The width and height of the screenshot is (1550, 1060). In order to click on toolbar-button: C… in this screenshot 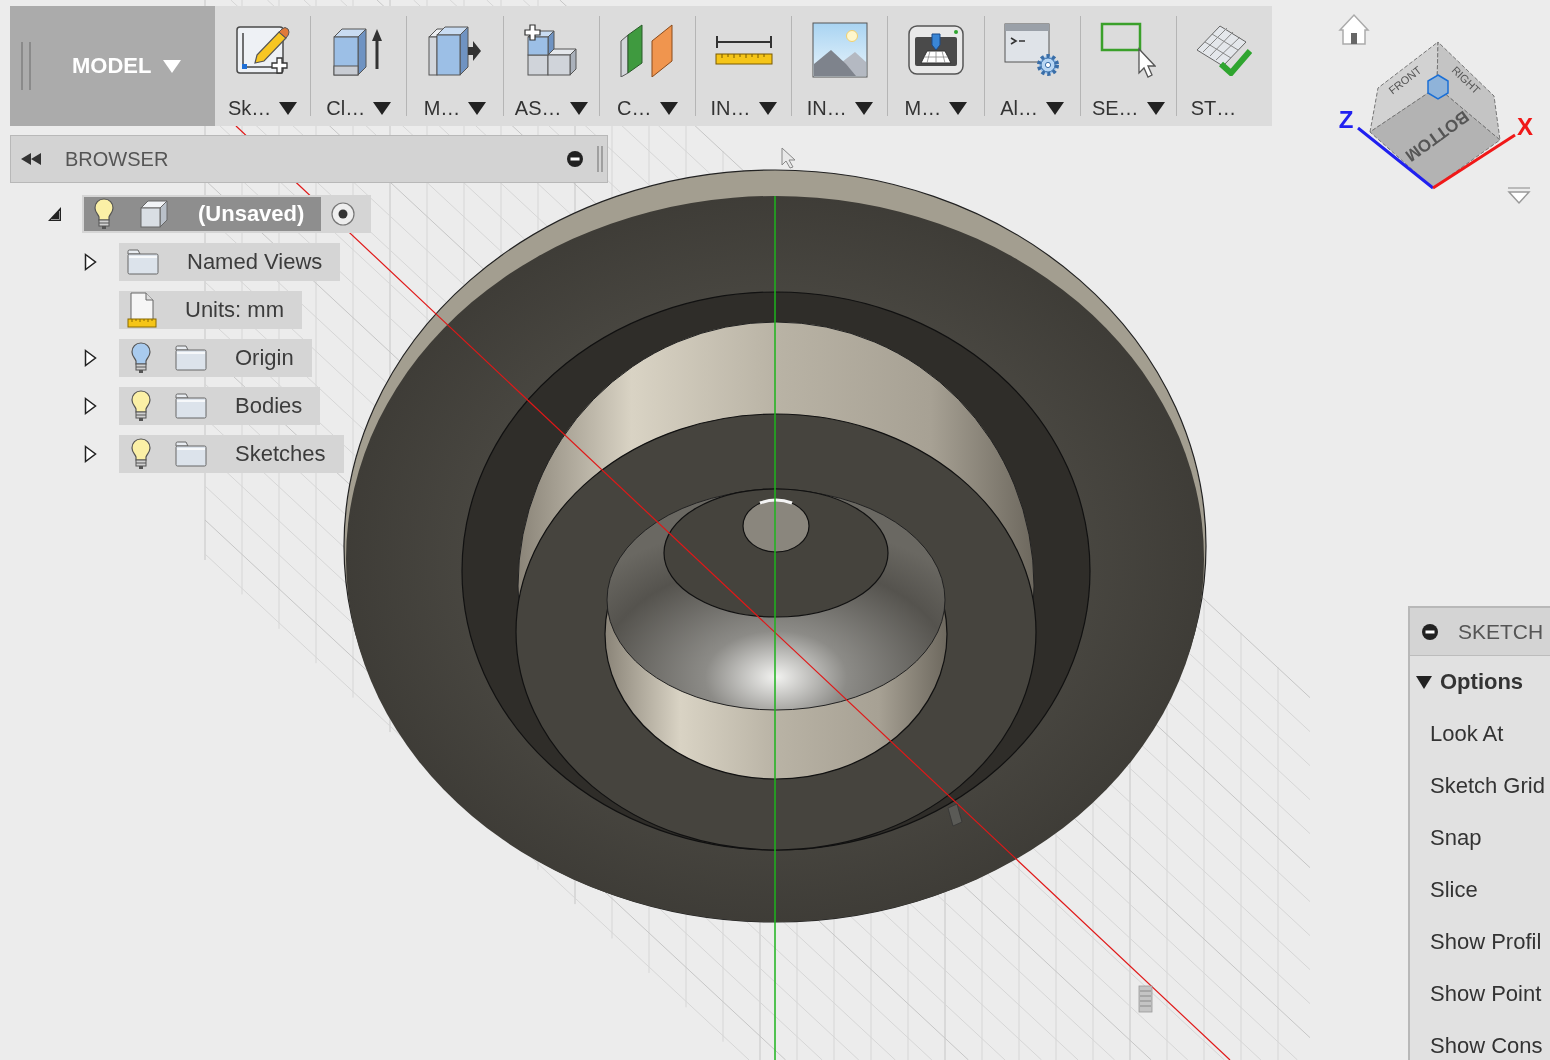, I will do `click(647, 66)`.